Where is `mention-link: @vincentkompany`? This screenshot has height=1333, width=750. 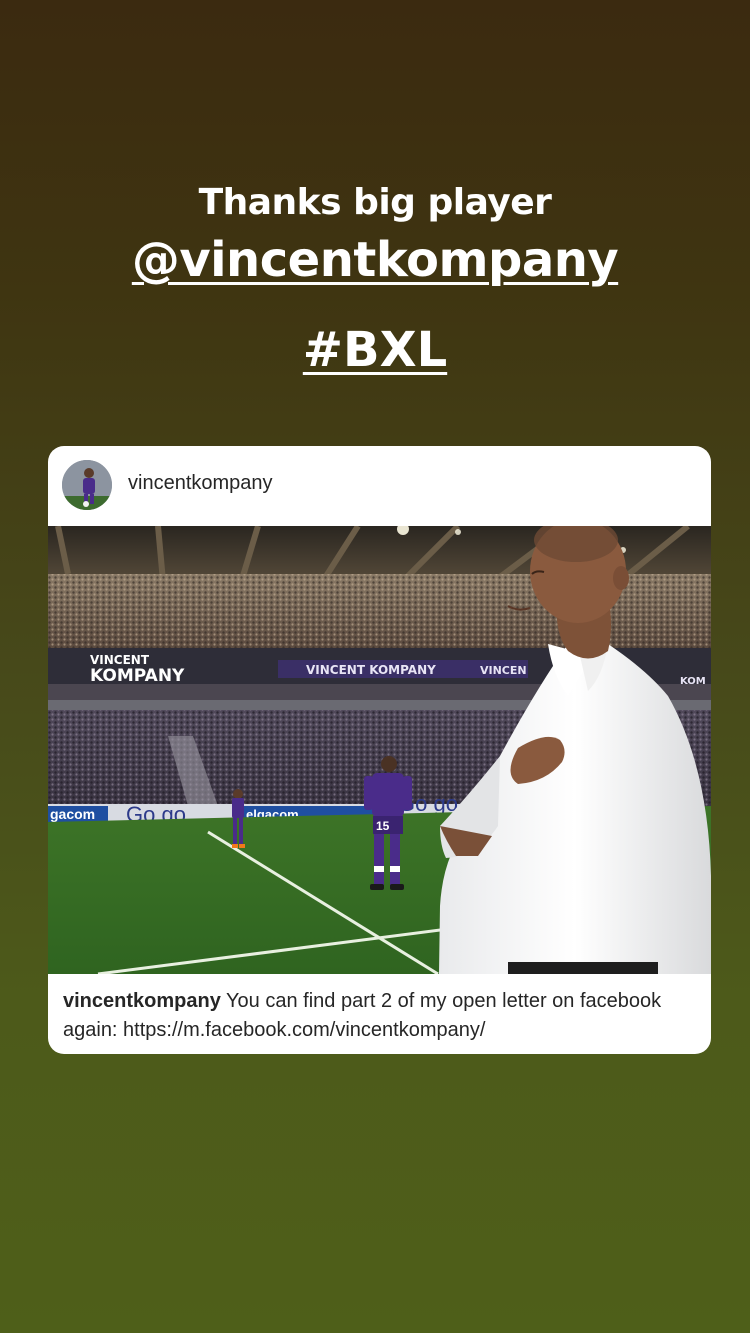
mention-link: @vincentkompany is located at coordinates (375, 260).